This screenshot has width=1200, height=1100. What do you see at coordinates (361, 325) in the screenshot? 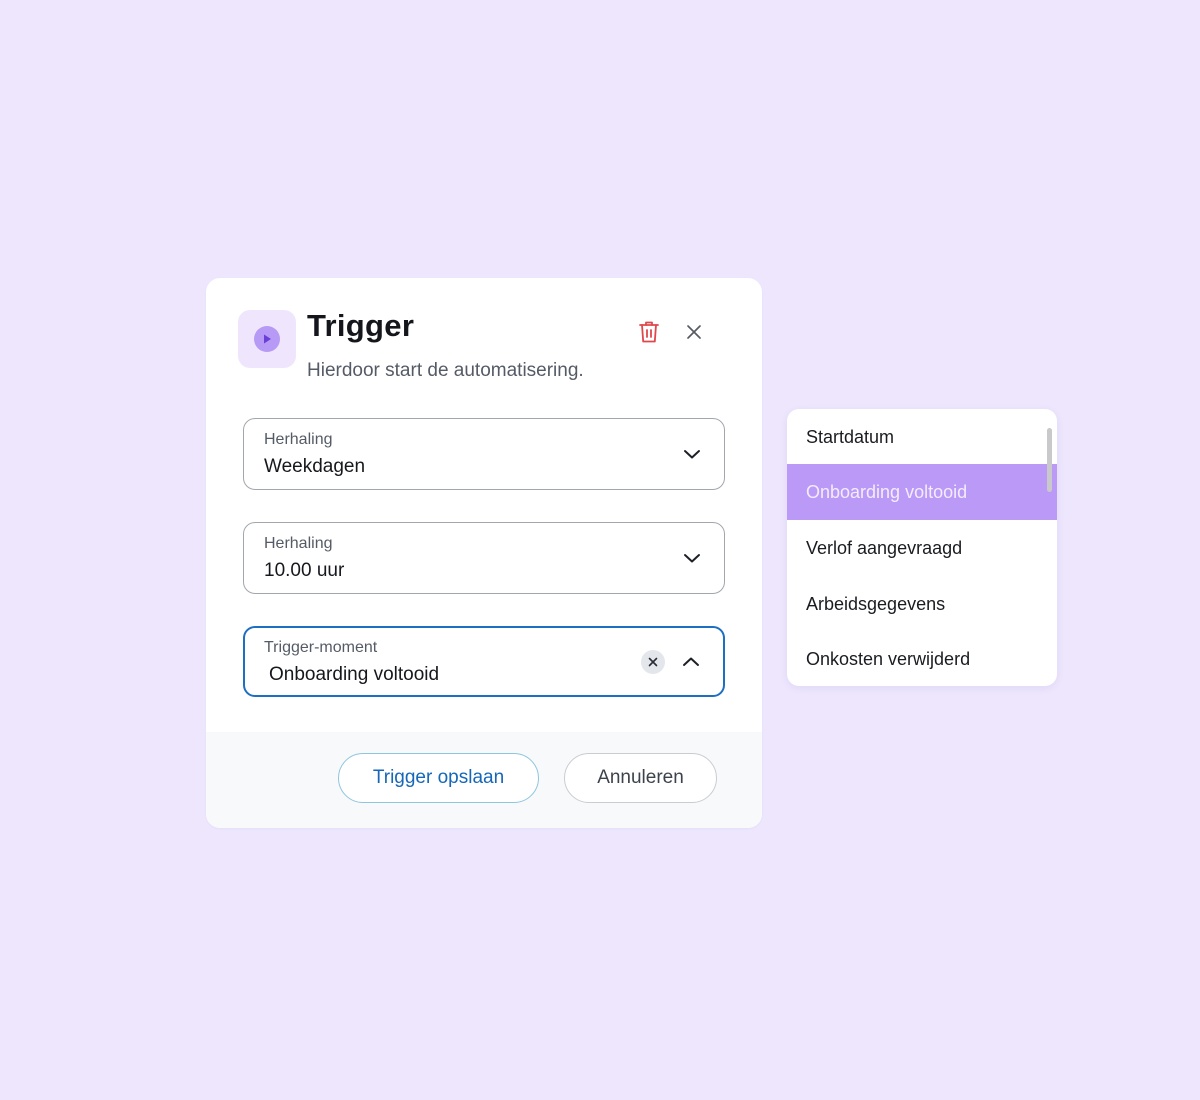
I see `dialog-title: Trigger` at bounding box center [361, 325].